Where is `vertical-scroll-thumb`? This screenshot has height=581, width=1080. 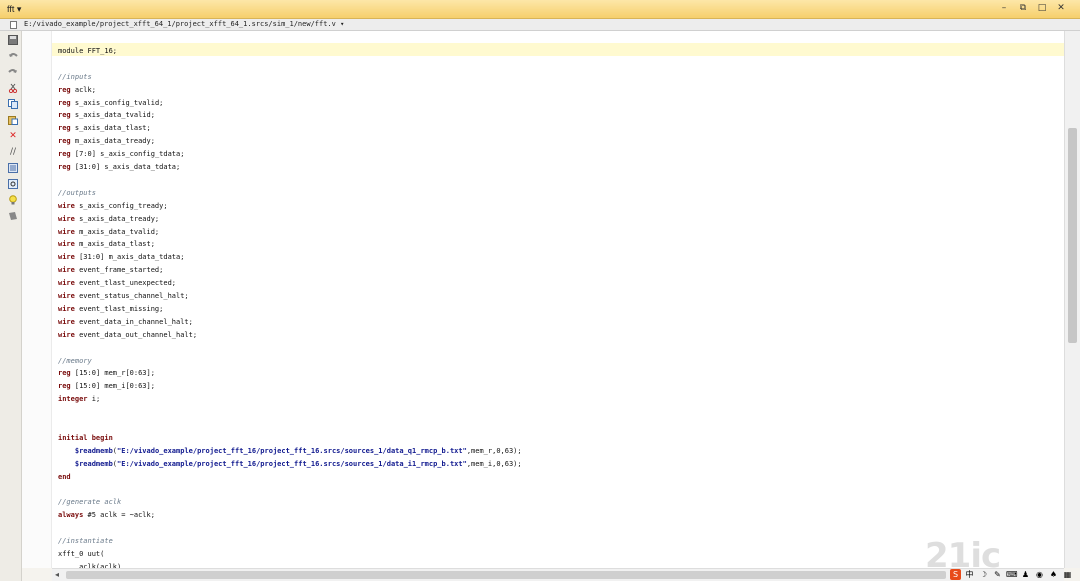 vertical-scroll-thumb is located at coordinates (1072, 235).